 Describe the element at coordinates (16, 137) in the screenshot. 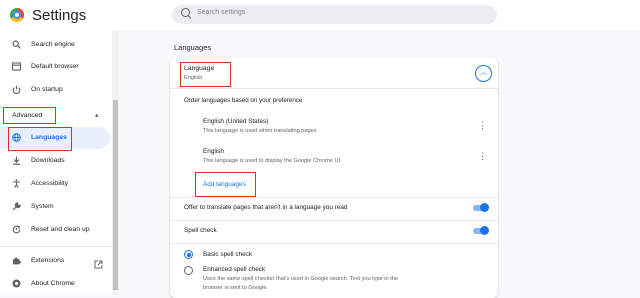

I see `globe-icon` at that location.